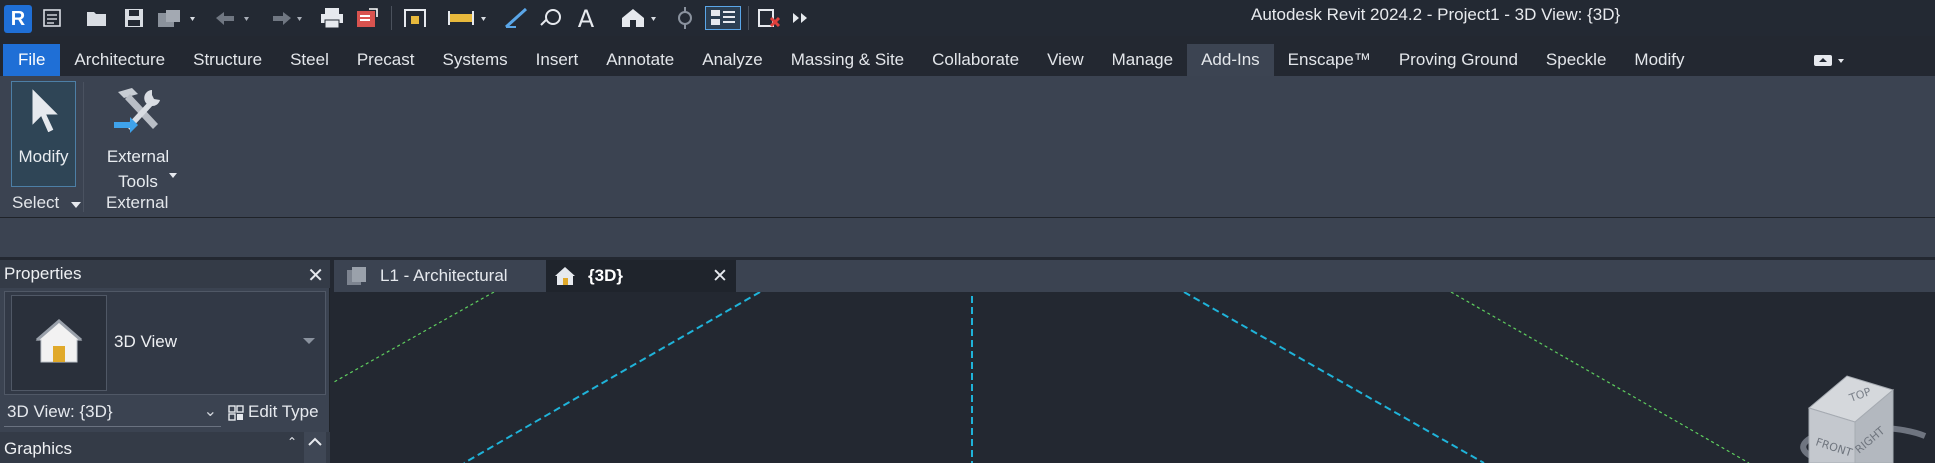  What do you see at coordinates (685, 18) in the screenshot?
I see `section-icon` at bounding box center [685, 18].